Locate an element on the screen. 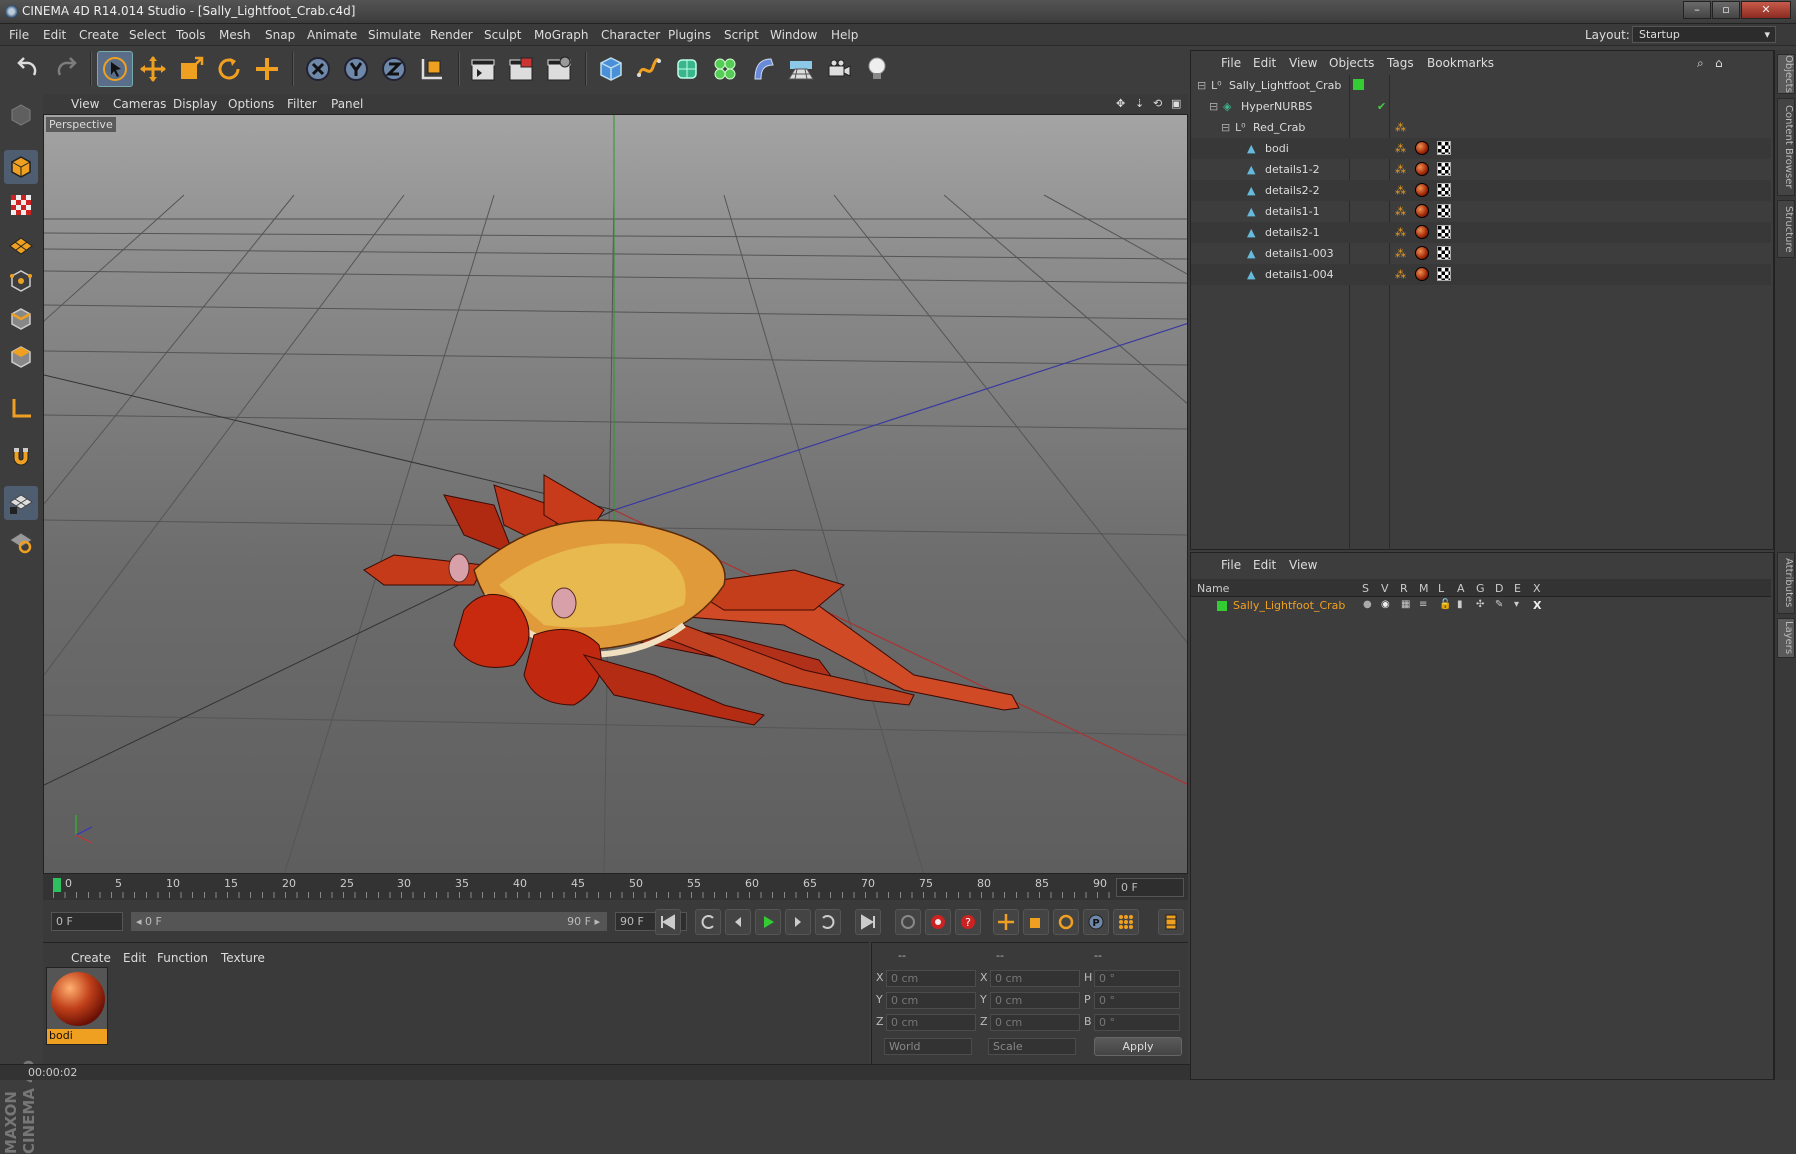  render-settings-button is located at coordinates (559, 69).